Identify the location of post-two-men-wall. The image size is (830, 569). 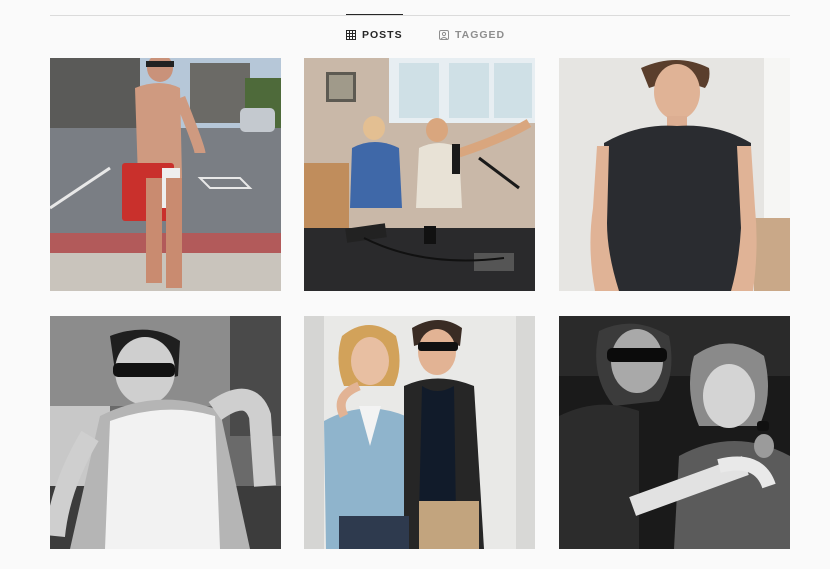
(419, 432).